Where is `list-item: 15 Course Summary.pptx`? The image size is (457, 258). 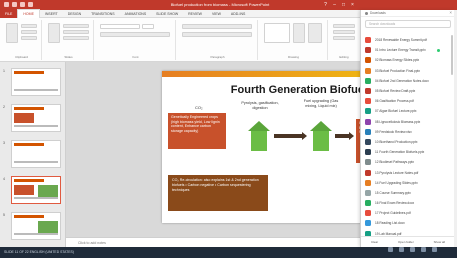
list-item: 15 Course Summary.pptx is located at coordinates (408, 193).